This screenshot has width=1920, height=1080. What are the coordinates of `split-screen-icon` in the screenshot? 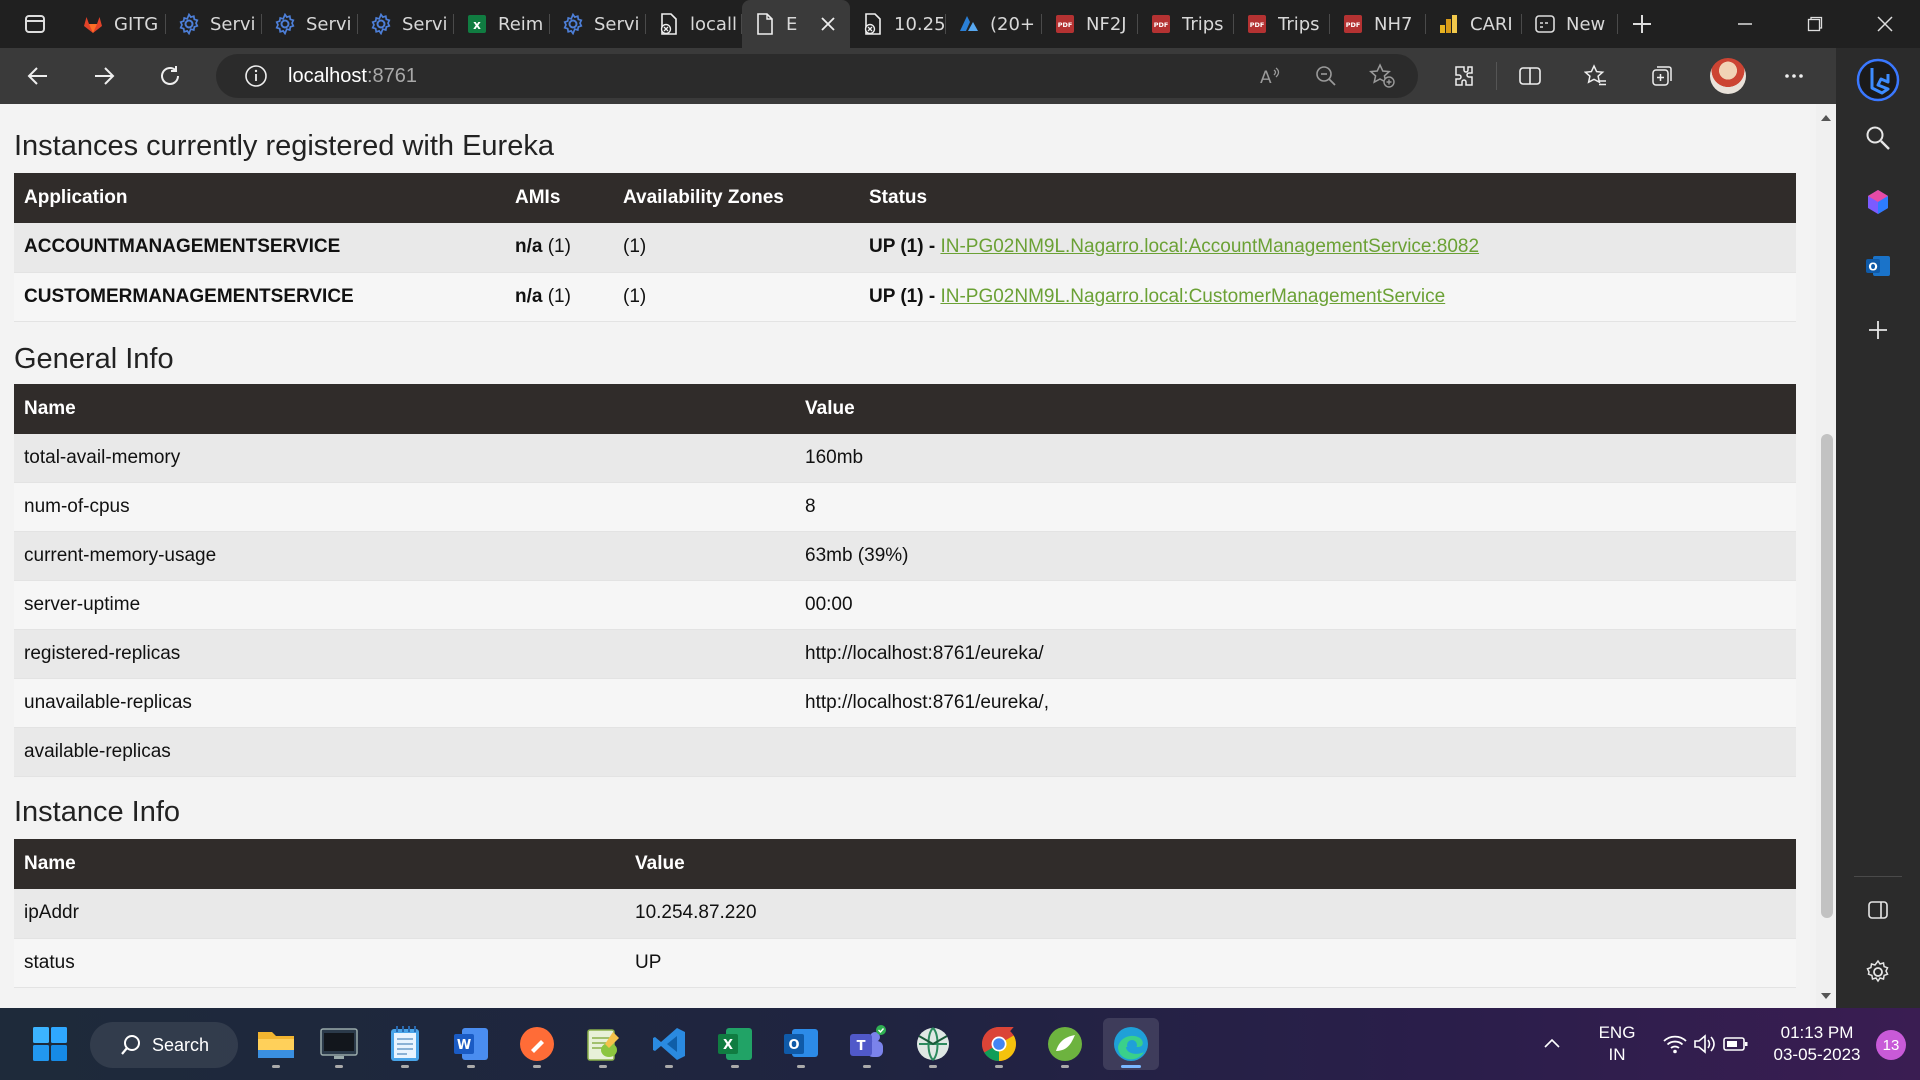 It's located at (1530, 76).